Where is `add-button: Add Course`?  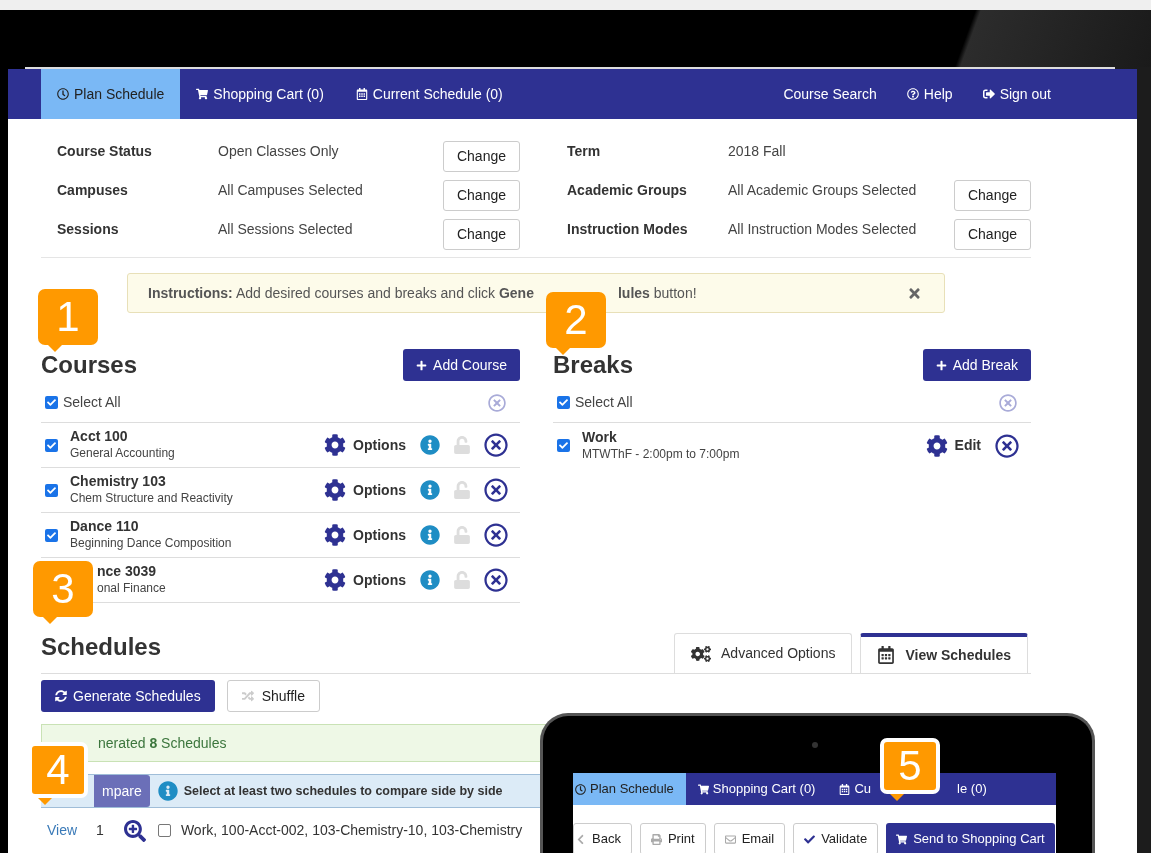 add-button: Add Course is located at coordinates (461, 365).